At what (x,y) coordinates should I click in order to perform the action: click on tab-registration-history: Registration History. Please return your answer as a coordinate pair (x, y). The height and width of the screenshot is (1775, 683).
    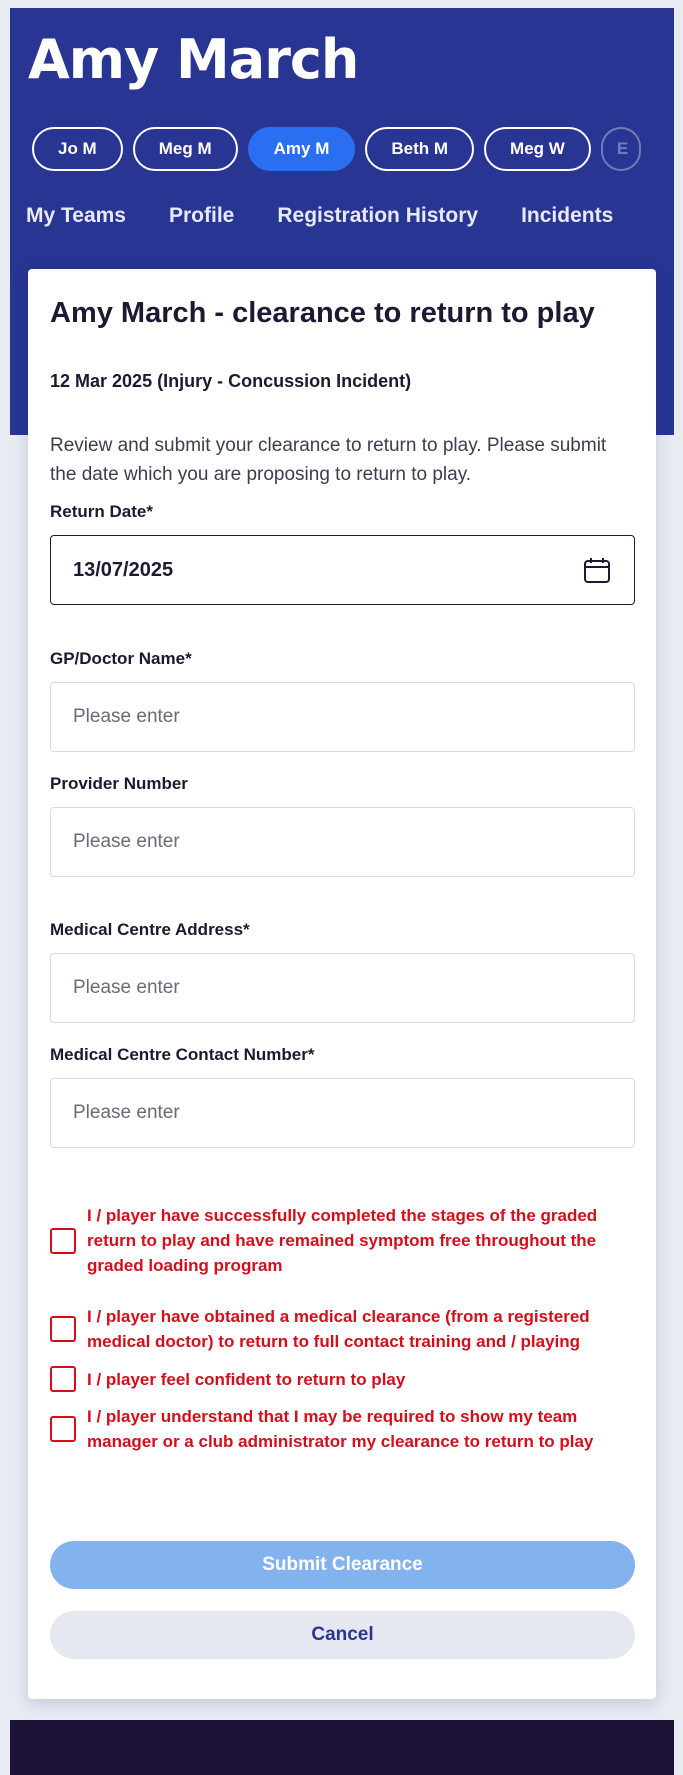
    Looking at the image, I should click on (377, 216).